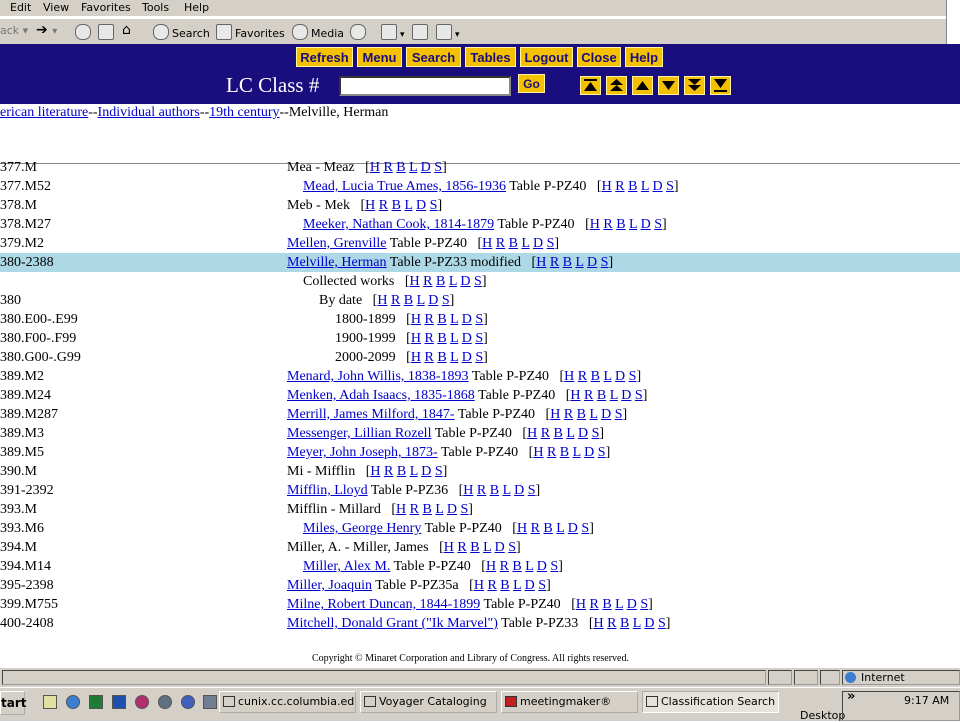 The height and width of the screenshot is (722, 960). Describe the element at coordinates (371, 414) in the screenshot. I see `author-link: Merrill, James Milford, 1847-` at that location.